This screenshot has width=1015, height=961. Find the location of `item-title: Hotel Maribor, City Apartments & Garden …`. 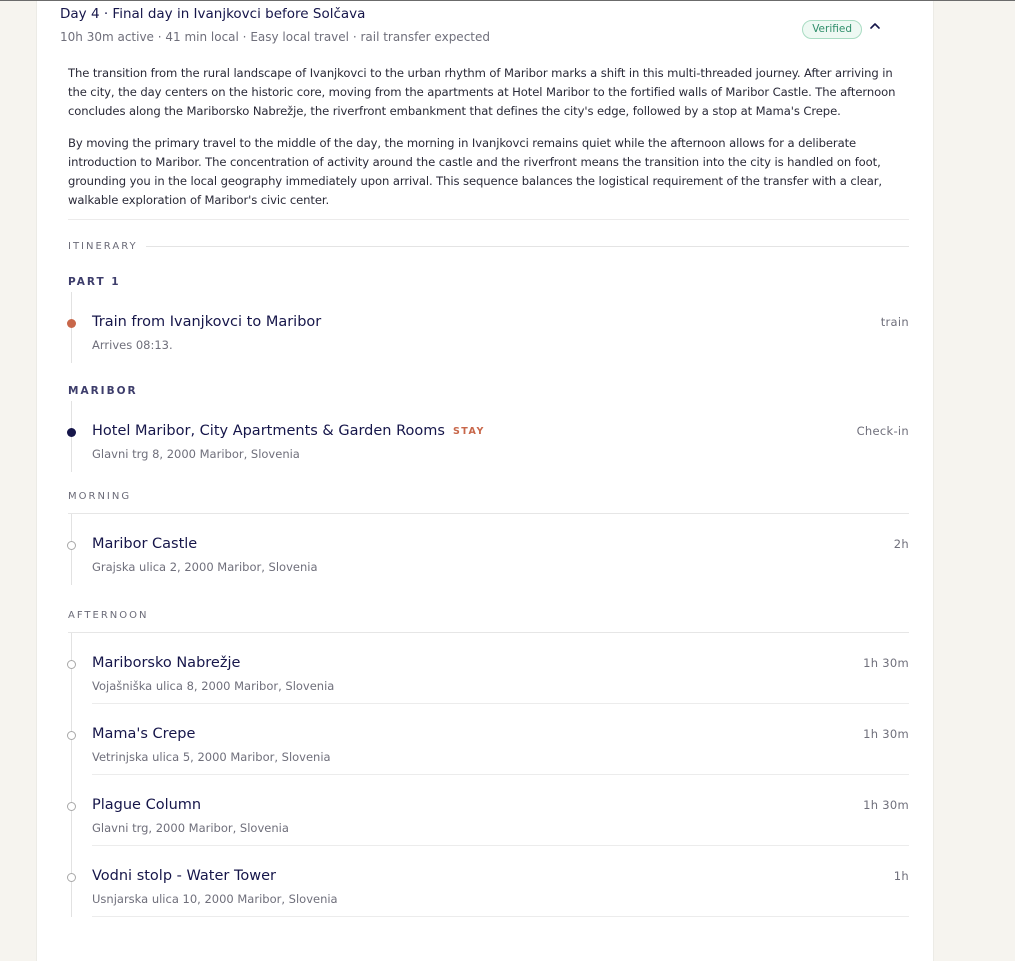

item-title: Hotel Maribor, City Apartments & Garden … is located at coordinates (288, 431).